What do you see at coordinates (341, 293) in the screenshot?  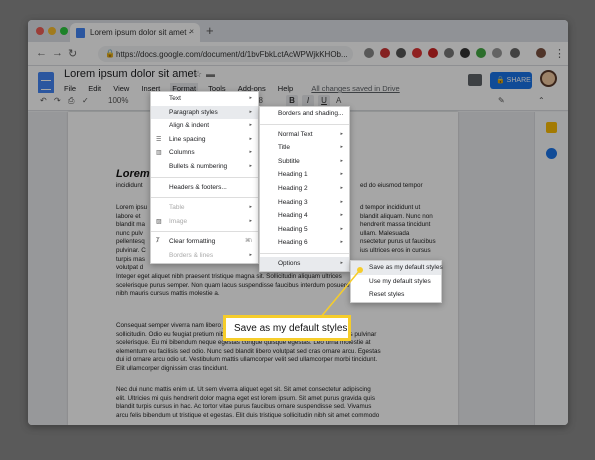 I see `callout-connector` at bounding box center [341, 293].